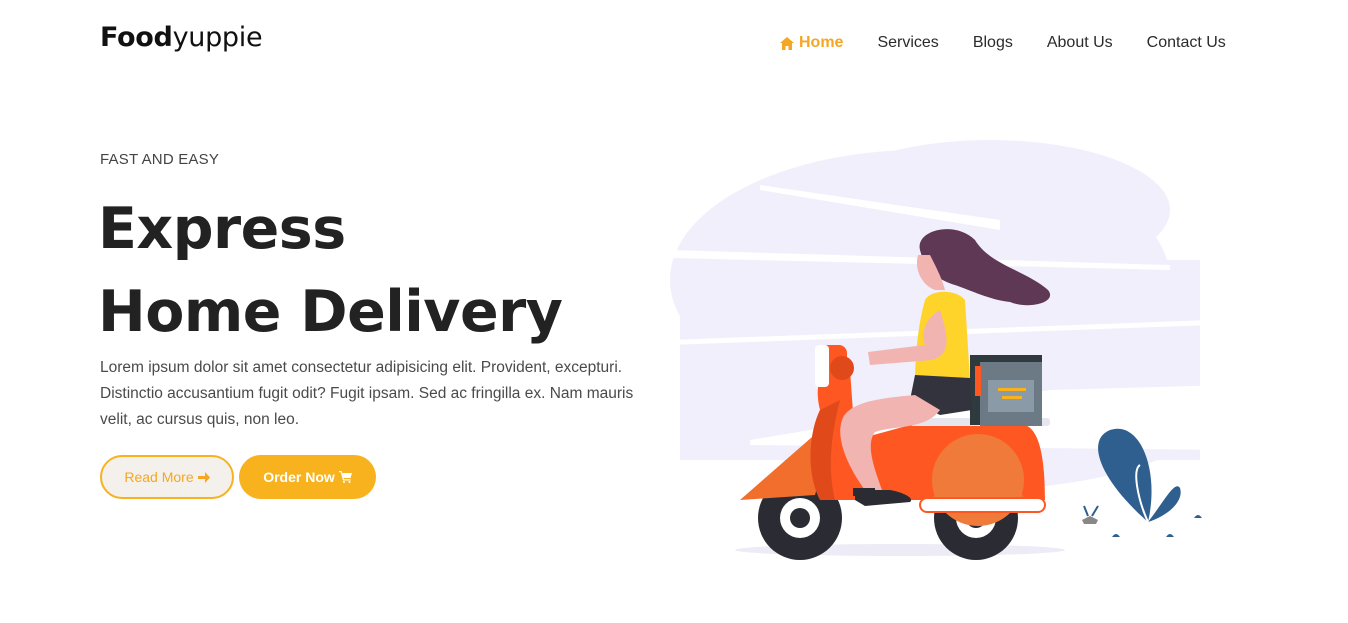 The height and width of the screenshot is (623, 1348). I want to click on nav-item-blogs-label: Blogs, so click(992, 42).